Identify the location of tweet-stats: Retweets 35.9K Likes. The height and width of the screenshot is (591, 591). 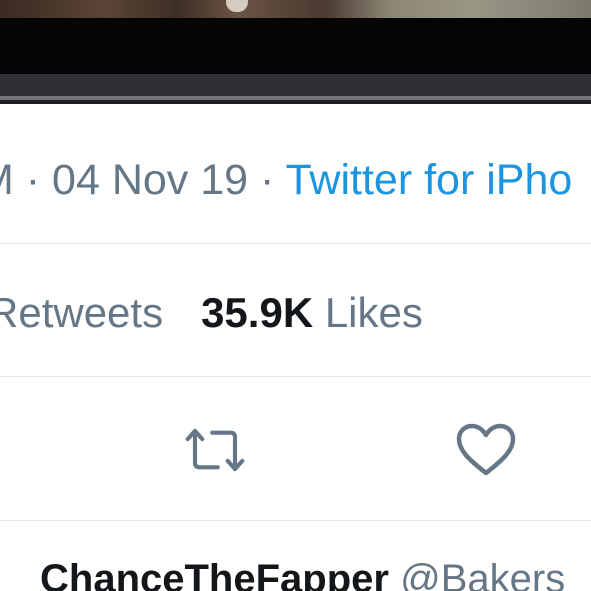
(295, 313).